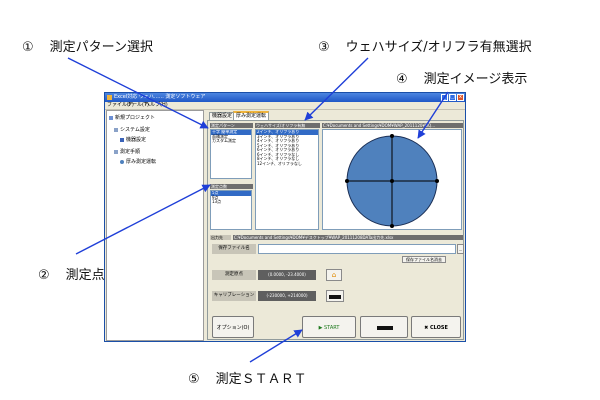 The width and height of the screenshot is (600, 400). What do you see at coordinates (336, 89) in the screenshot?
I see `arrow-wafer` at bounding box center [336, 89].